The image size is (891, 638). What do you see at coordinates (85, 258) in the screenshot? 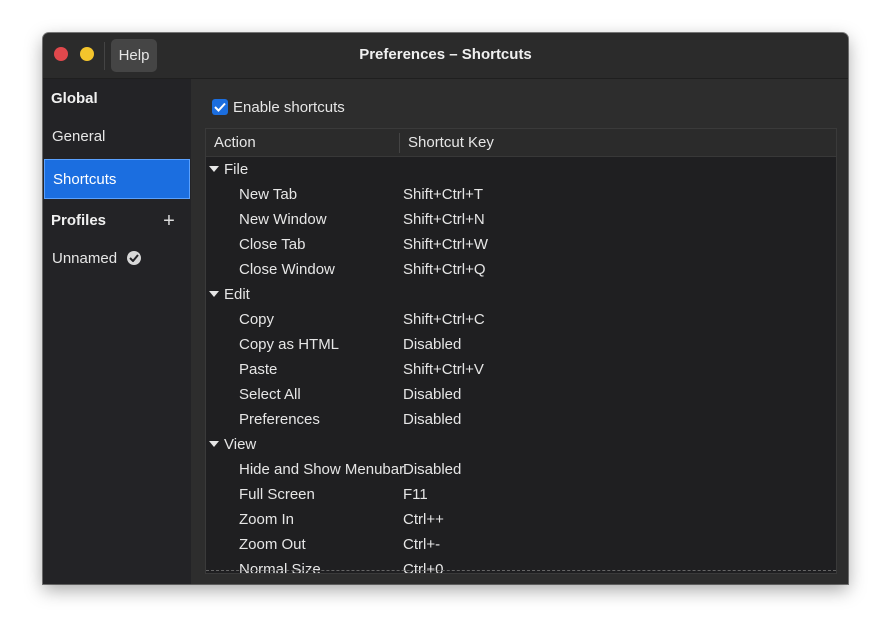
I see `sidebar-item-label: Unnamed` at bounding box center [85, 258].